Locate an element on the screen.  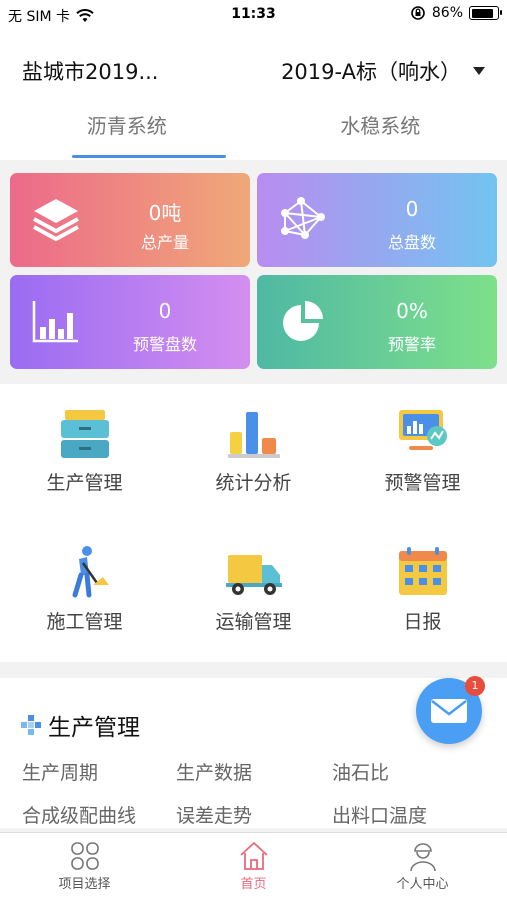
menu-statistics-analysis: 统计分析 is located at coordinates (253, 453).